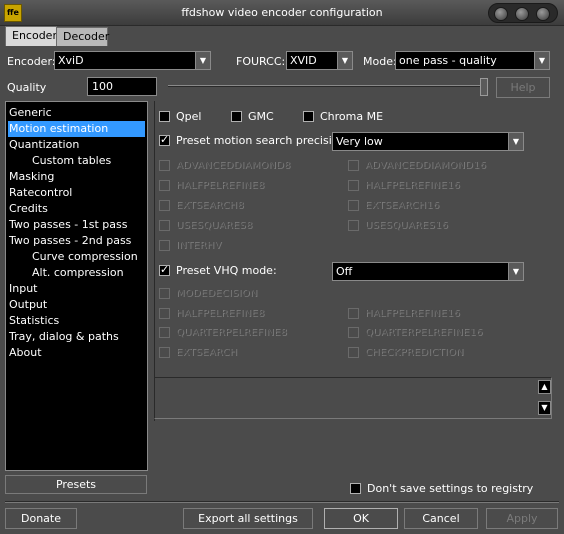 The height and width of the screenshot is (534, 564). I want to click on halfpelrefine8-label: HALFPELREFINE8, so click(220, 185).